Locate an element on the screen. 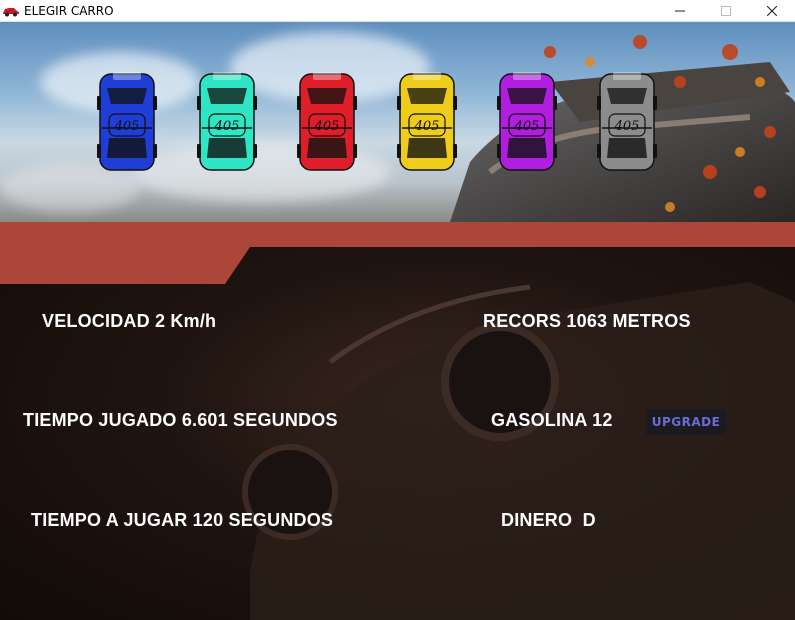 The image size is (795, 620). close-icon is located at coordinates (772, 11).